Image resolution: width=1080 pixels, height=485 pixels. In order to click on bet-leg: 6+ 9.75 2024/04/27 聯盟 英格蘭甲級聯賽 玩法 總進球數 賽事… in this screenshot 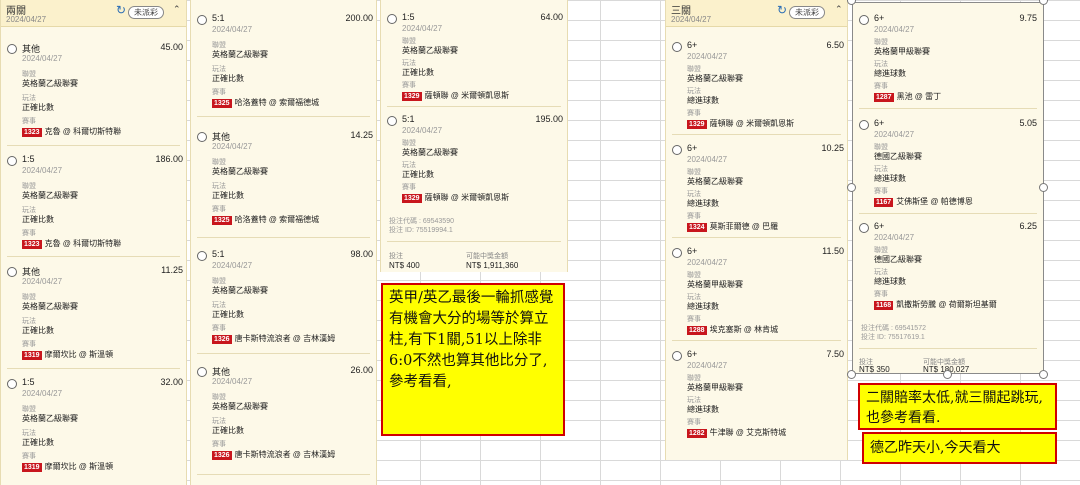, I will do `click(948, 63)`.